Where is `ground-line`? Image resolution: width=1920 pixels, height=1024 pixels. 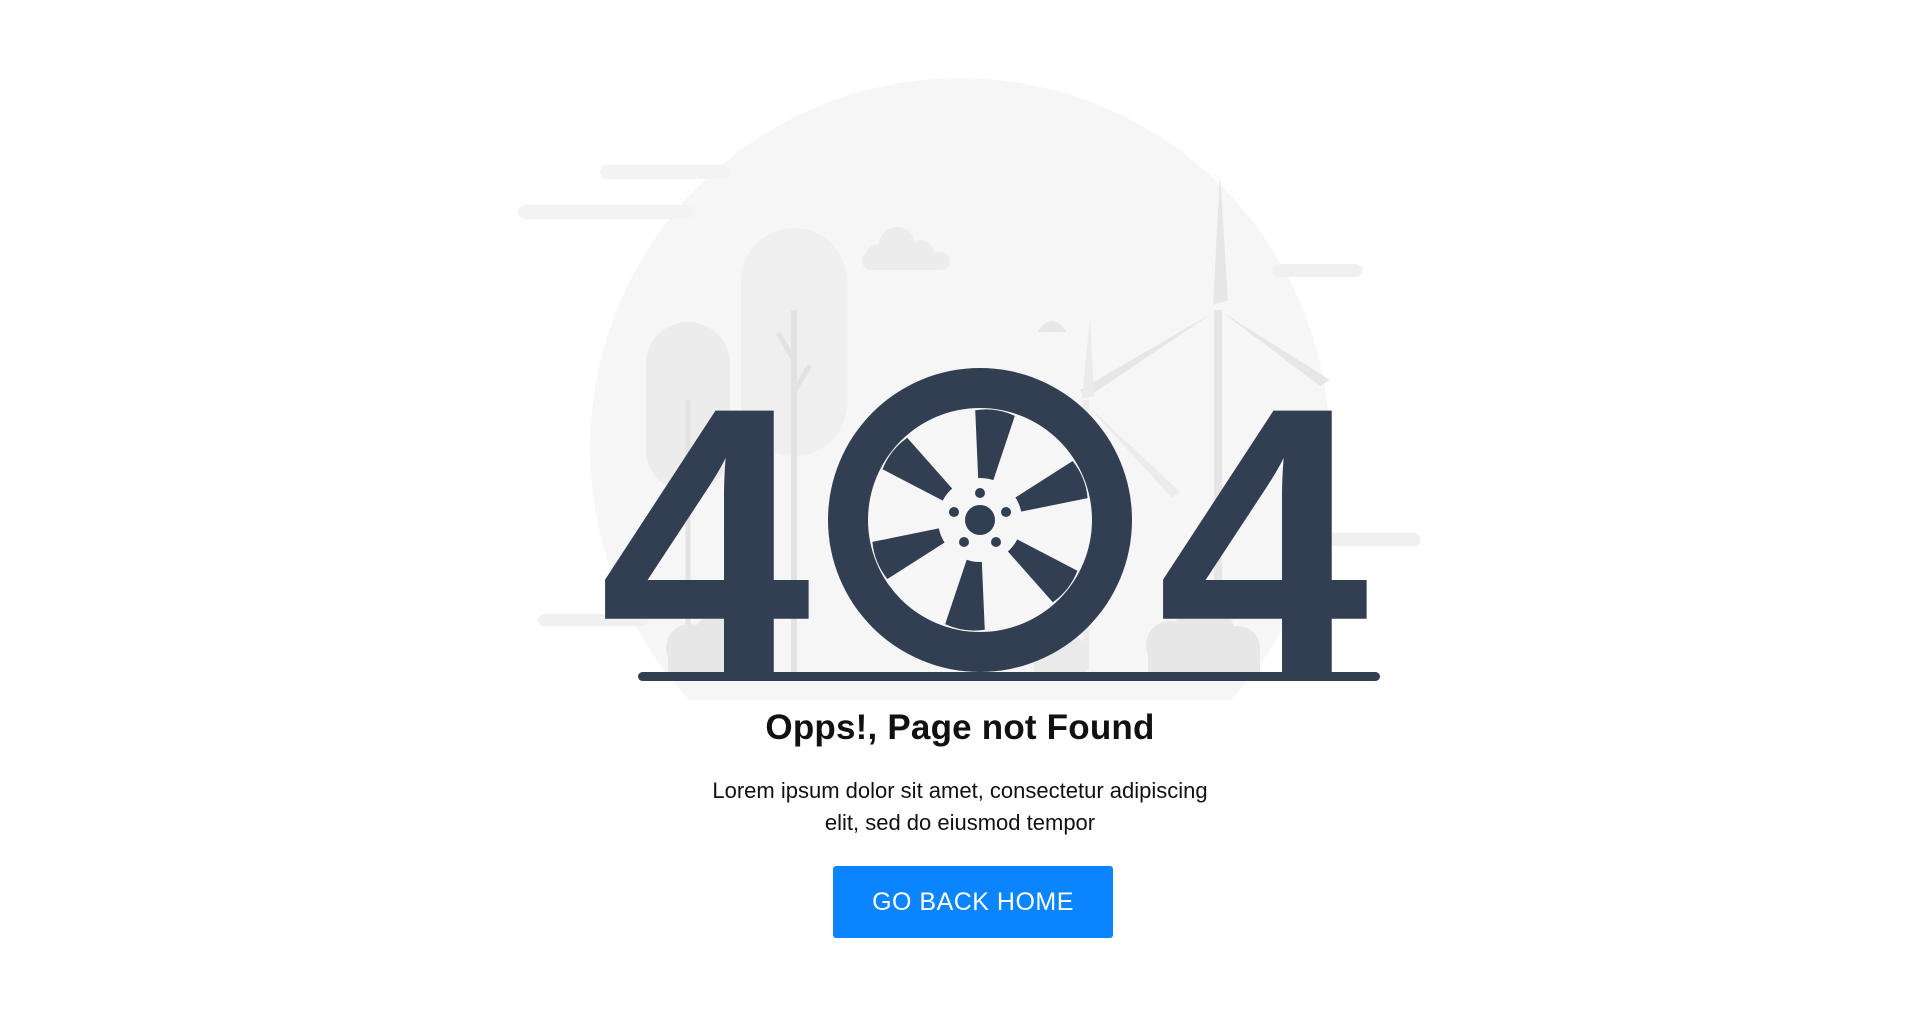
ground-line is located at coordinates (1009, 676).